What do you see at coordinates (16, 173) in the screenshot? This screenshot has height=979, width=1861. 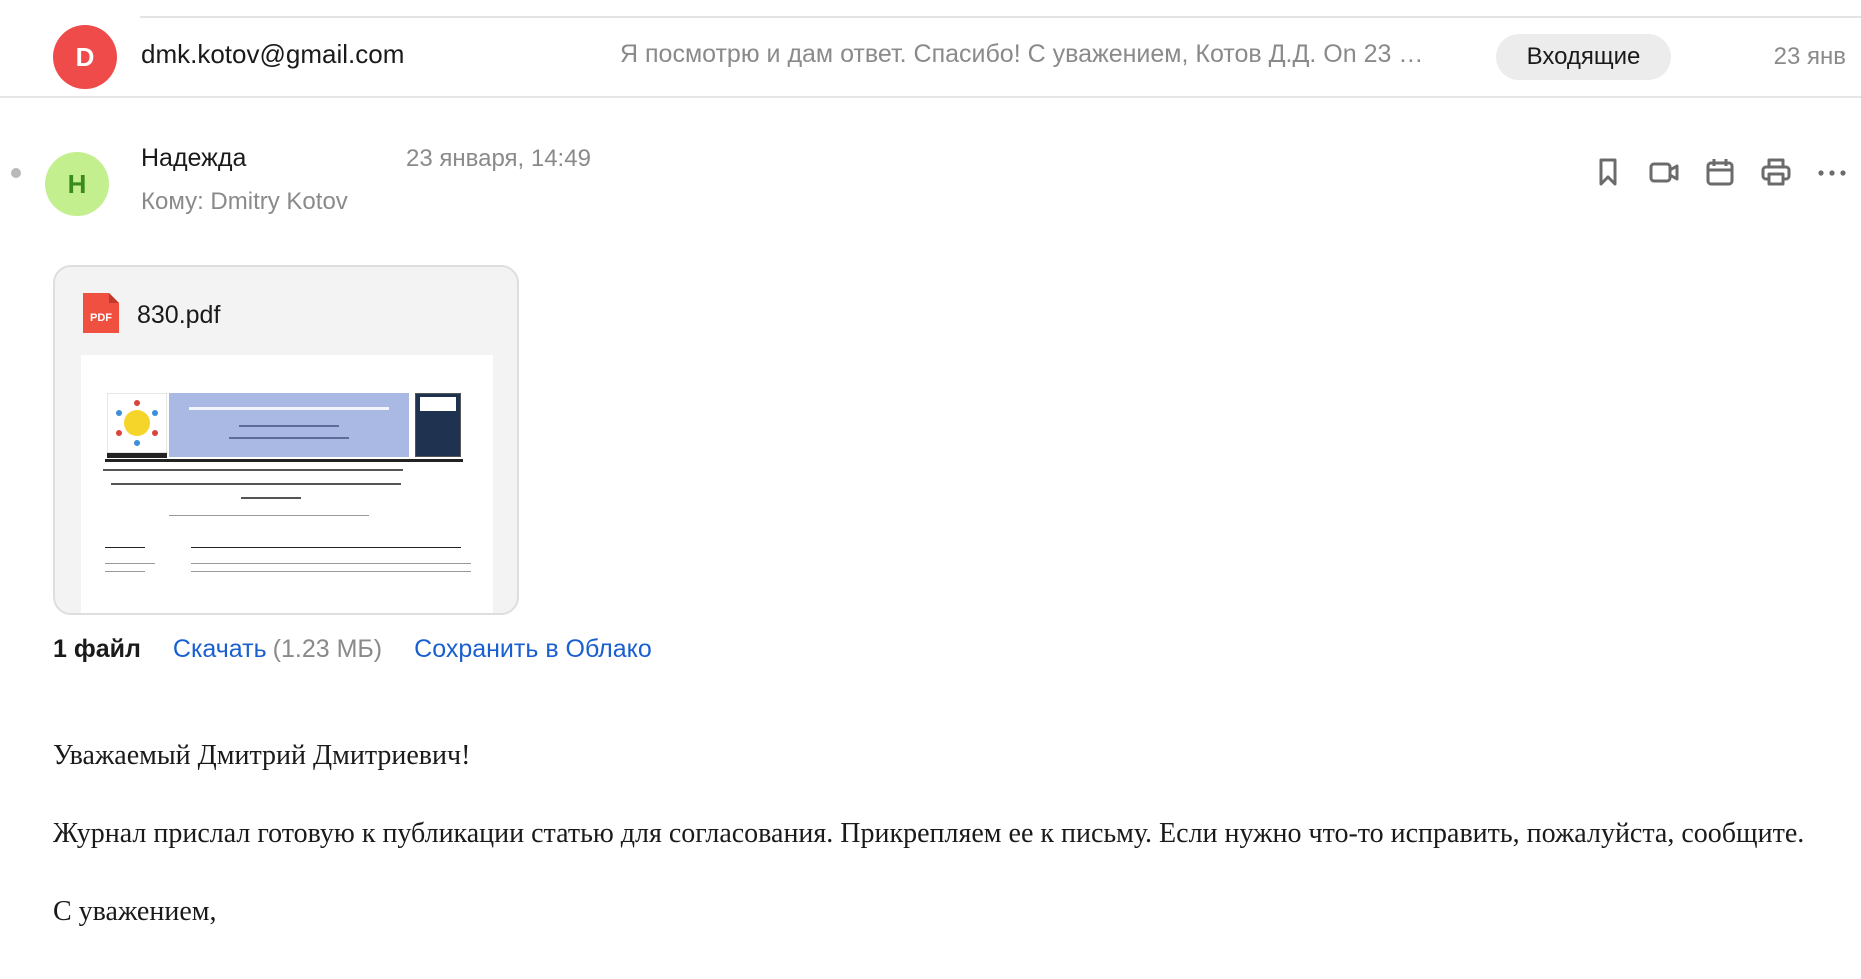 I see `unread-dot` at bounding box center [16, 173].